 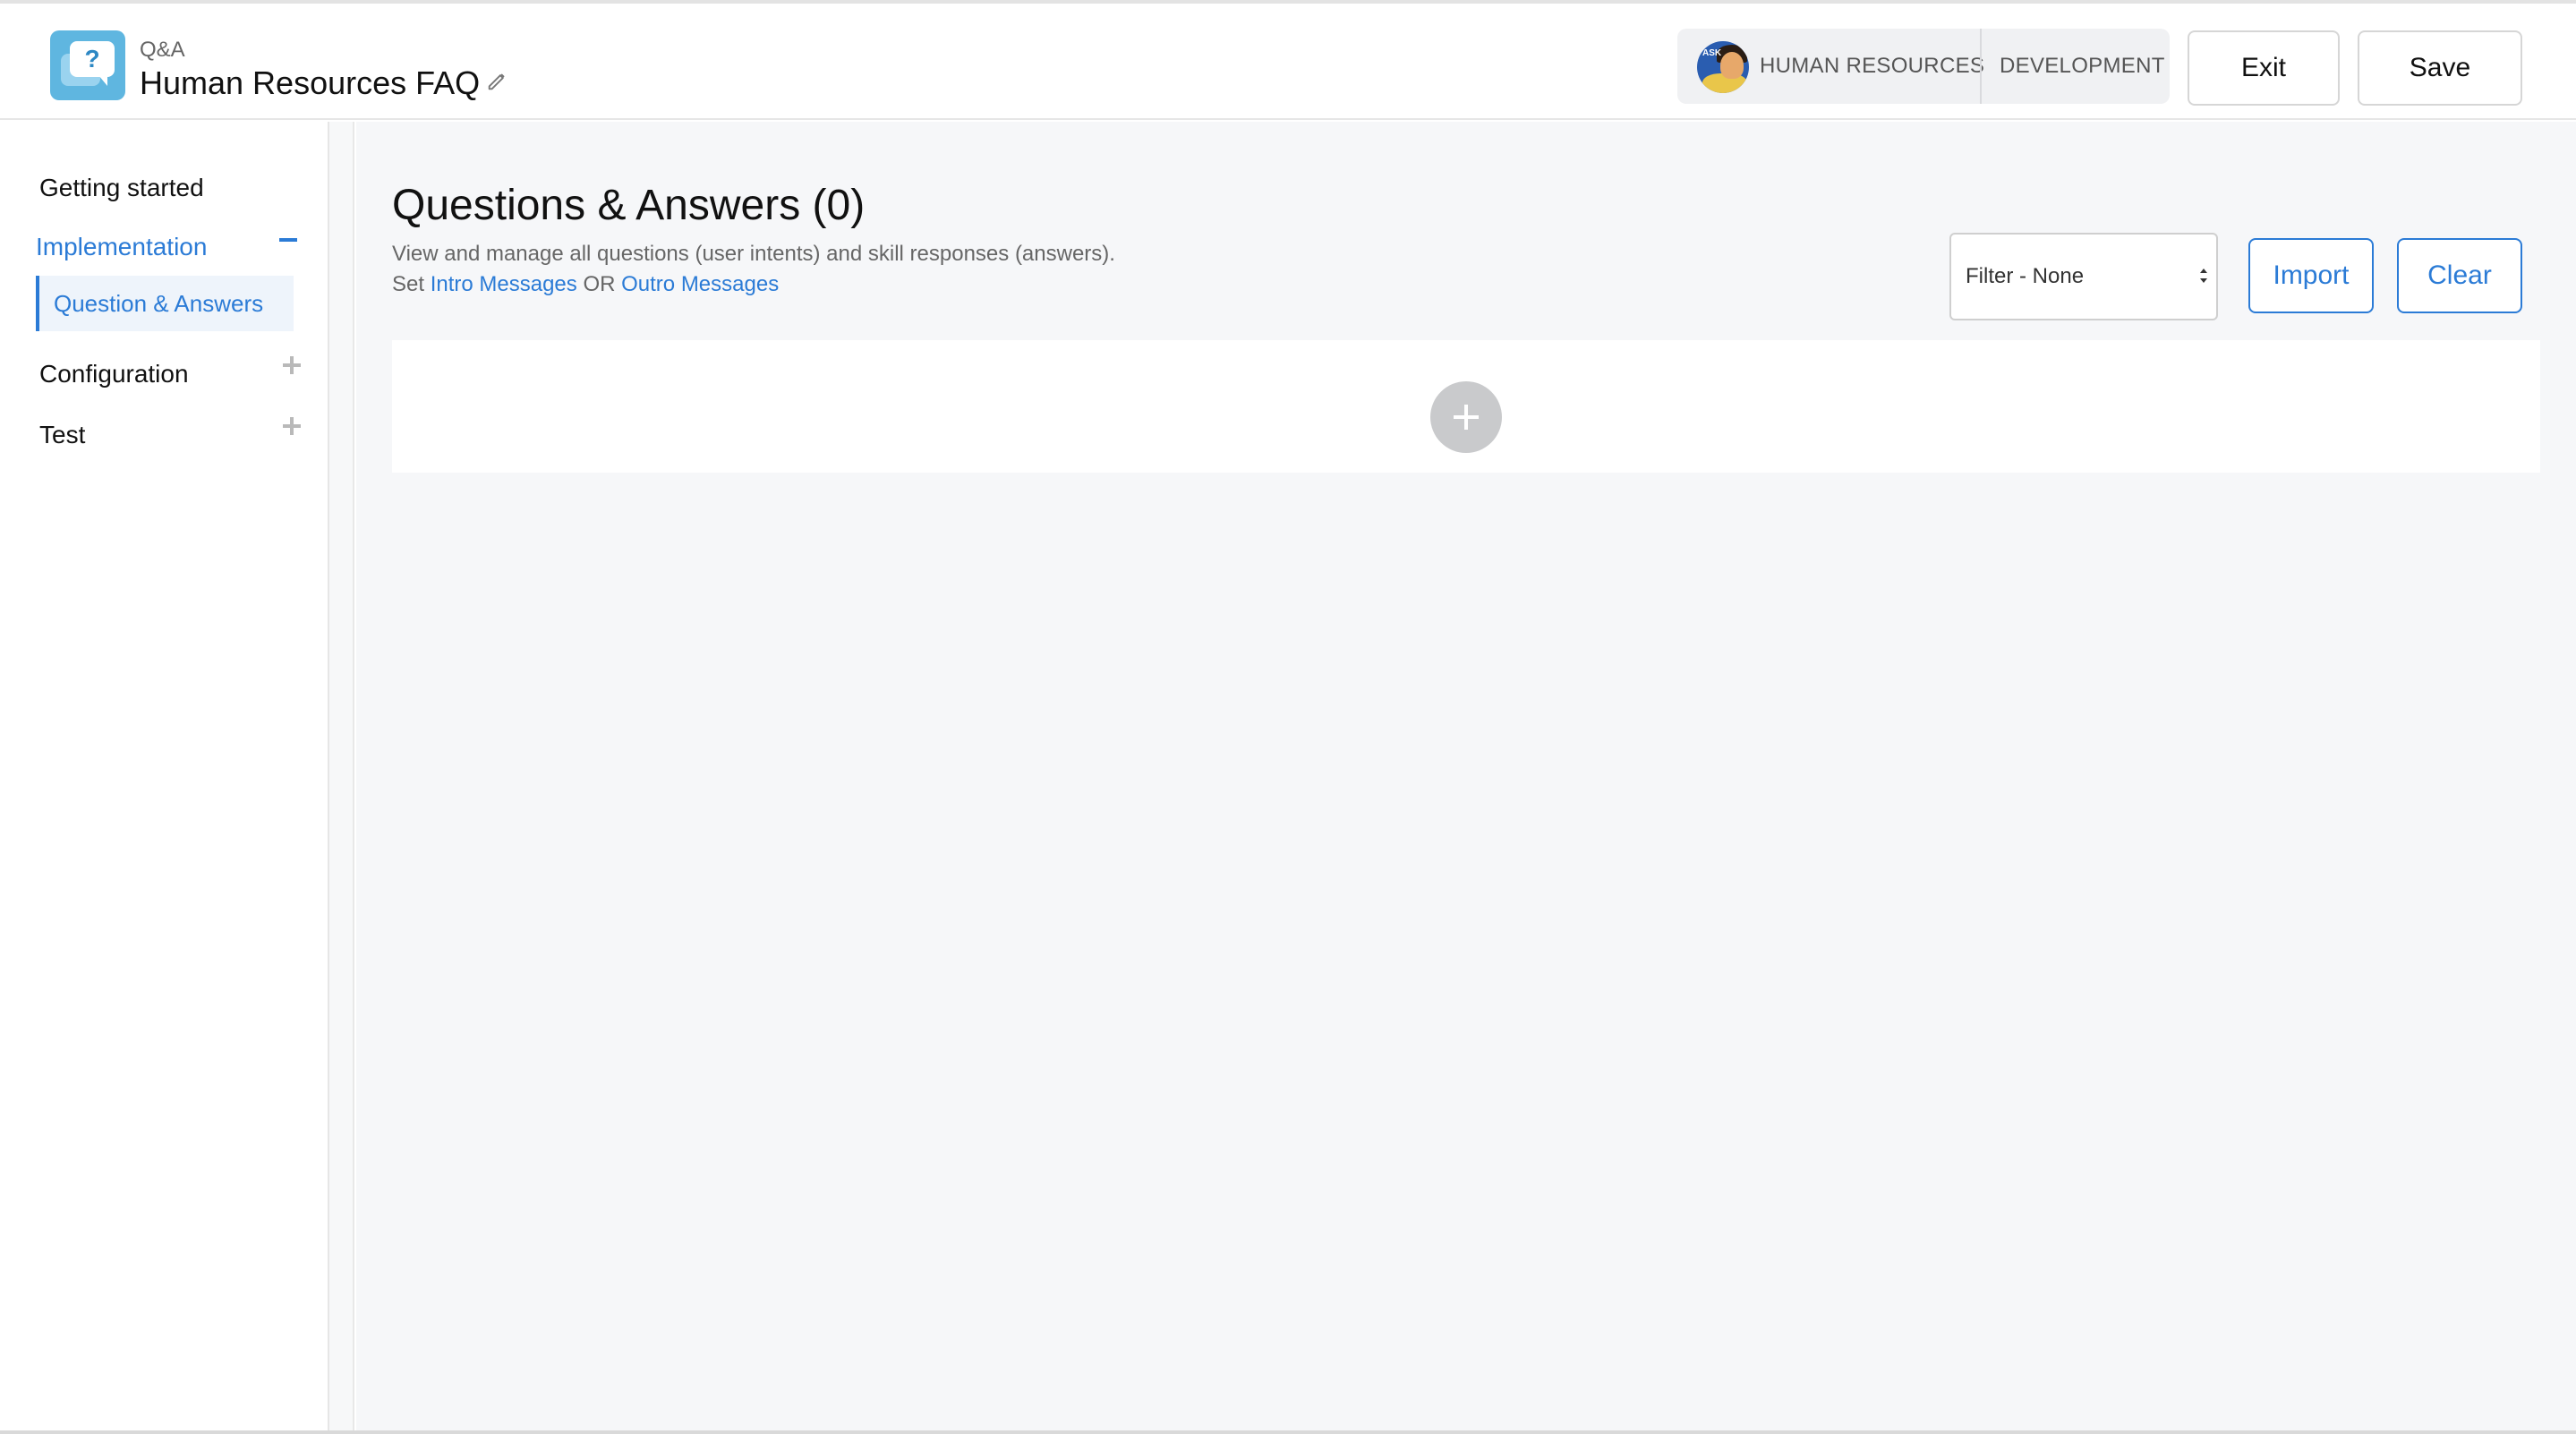 What do you see at coordinates (1981, 66) in the screenshot?
I see `divider` at bounding box center [1981, 66].